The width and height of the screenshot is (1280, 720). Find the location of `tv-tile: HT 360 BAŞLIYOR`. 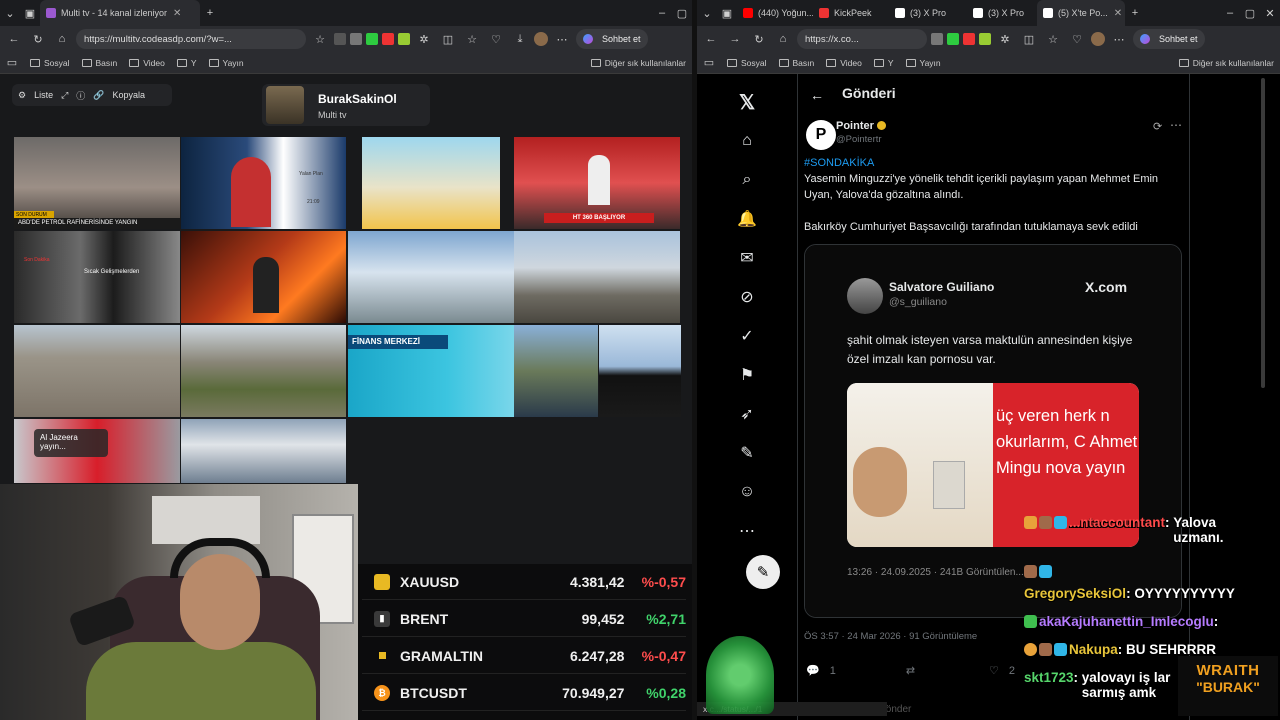

tv-tile: HT 360 BAŞLIYOR is located at coordinates (597, 183).